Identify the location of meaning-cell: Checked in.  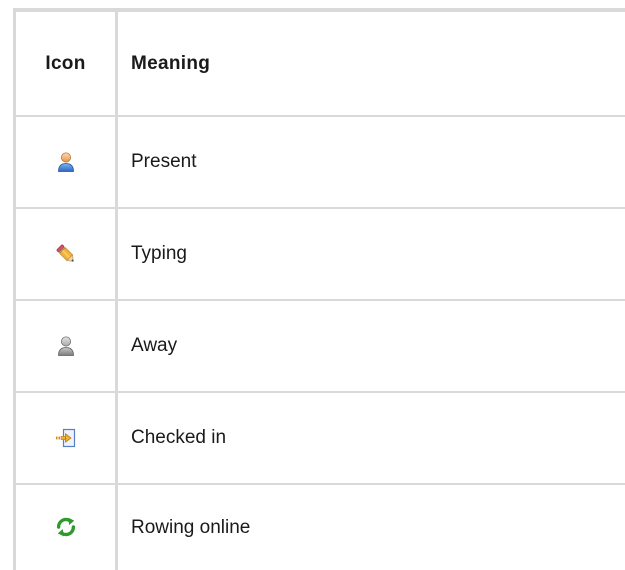
(371, 438).